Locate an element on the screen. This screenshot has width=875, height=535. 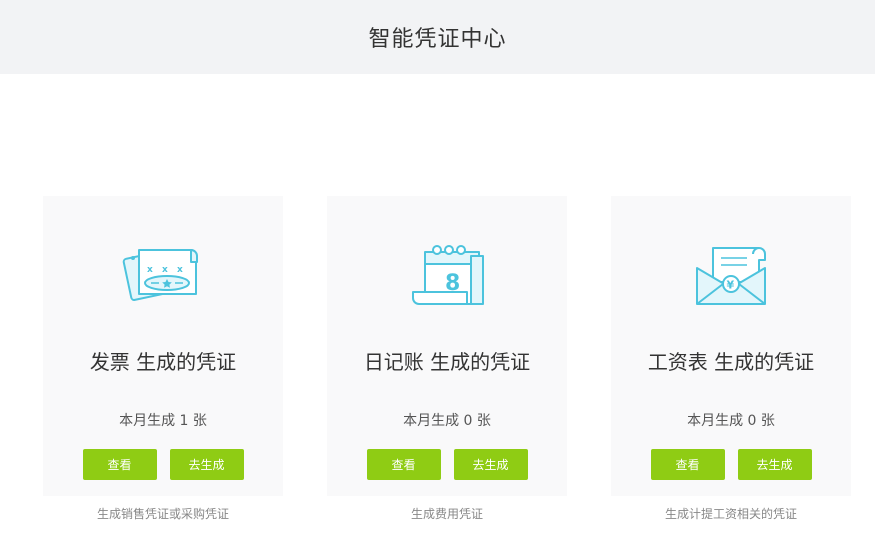
card-description: 生成费用凭证 is located at coordinates (446, 514).